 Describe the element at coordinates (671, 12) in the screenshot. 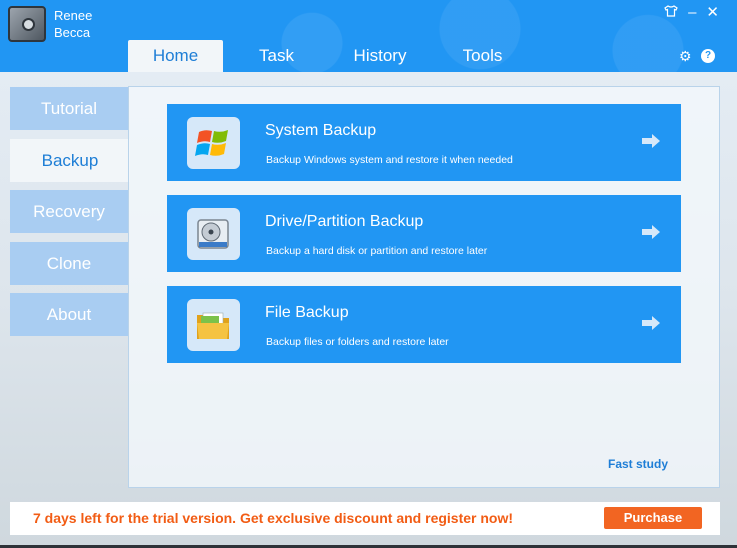

I see `skin-shirt-icon` at that location.